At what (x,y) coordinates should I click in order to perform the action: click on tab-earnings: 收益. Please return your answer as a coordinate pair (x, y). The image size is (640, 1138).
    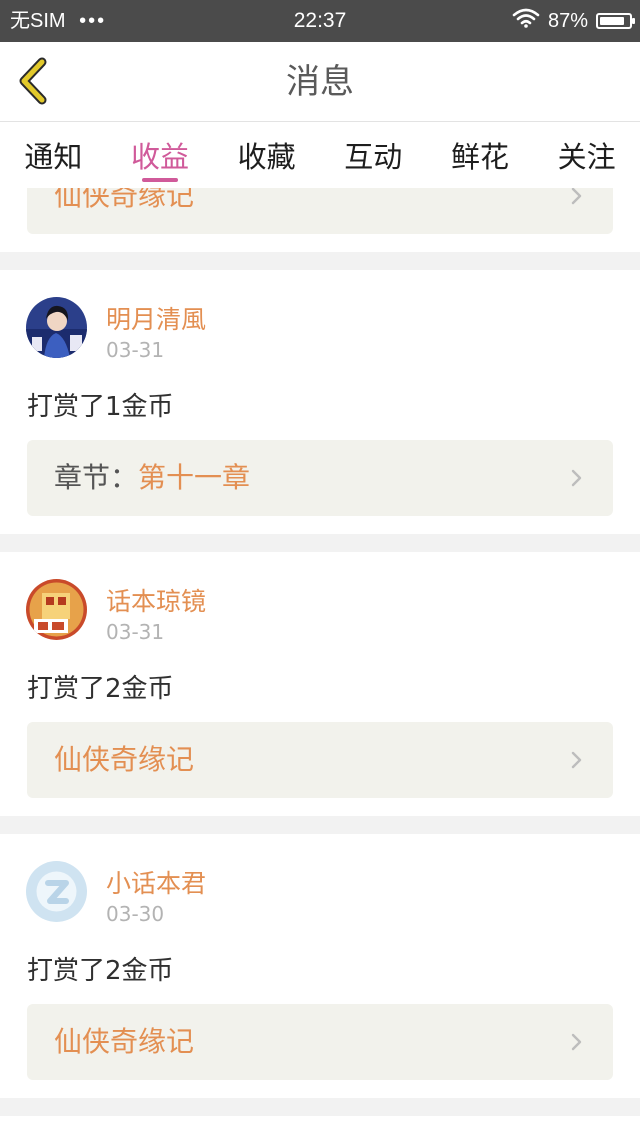
    Looking at the image, I should click on (160, 155).